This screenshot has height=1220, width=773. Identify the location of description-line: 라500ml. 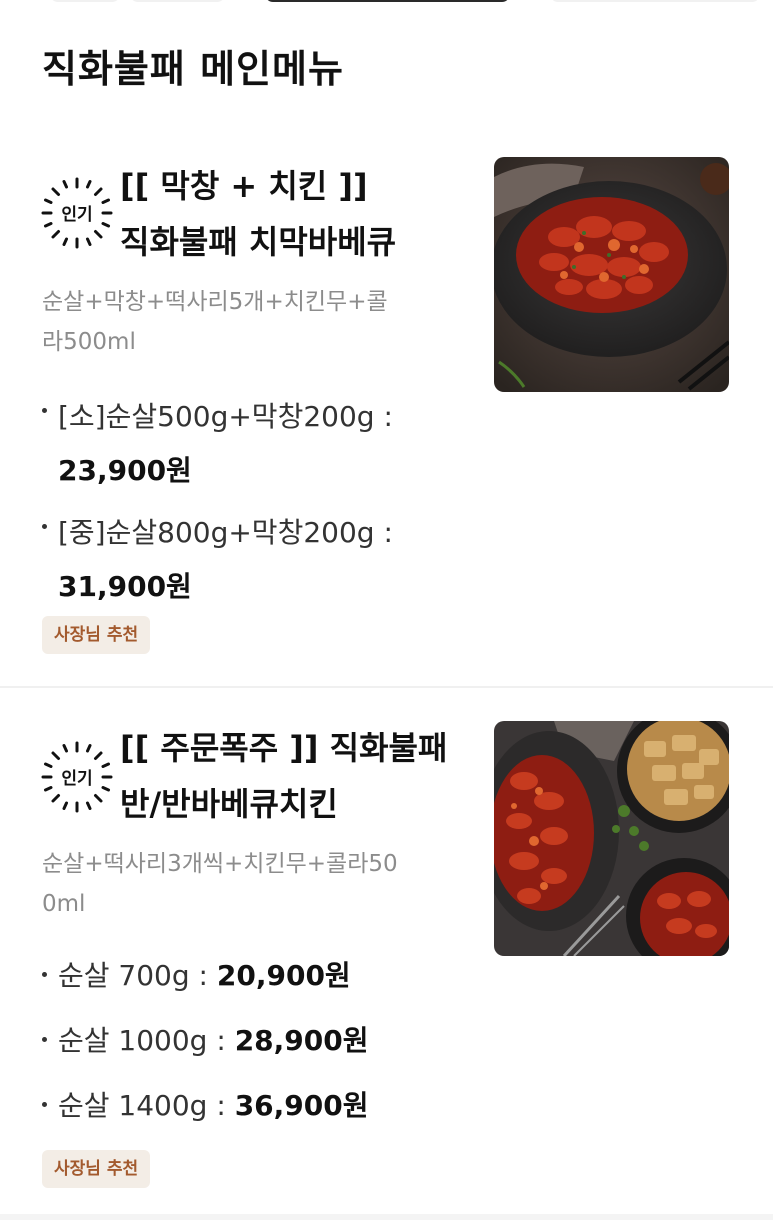
(89, 342).